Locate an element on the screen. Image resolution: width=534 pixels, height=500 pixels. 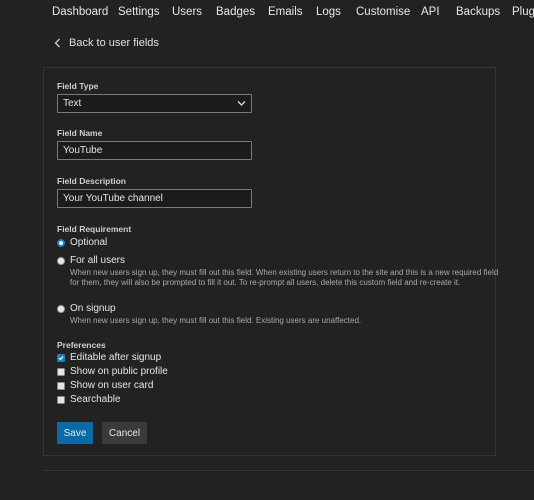
back-to-user-fields-link: Back to user fields is located at coordinates (105, 43).